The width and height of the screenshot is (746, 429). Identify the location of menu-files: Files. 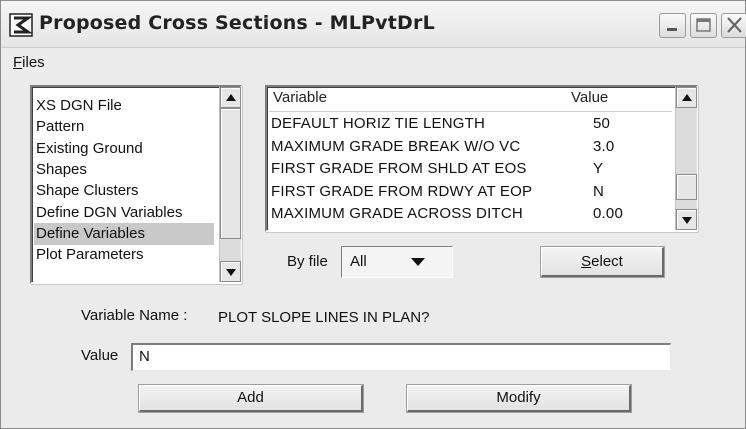
(29, 62).